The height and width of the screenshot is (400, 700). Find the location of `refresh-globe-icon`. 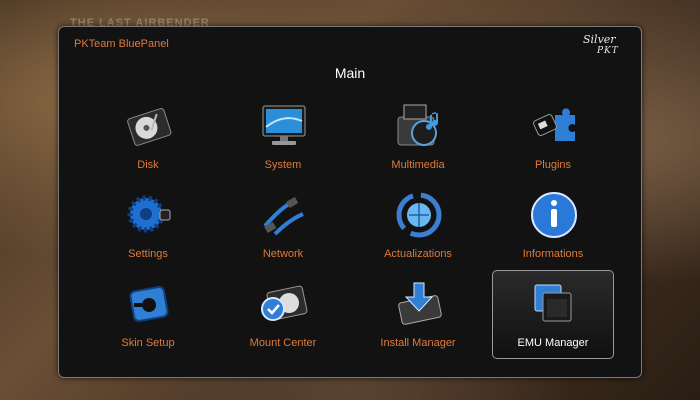

refresh-globe-icon is located at coordinates (419, 215).